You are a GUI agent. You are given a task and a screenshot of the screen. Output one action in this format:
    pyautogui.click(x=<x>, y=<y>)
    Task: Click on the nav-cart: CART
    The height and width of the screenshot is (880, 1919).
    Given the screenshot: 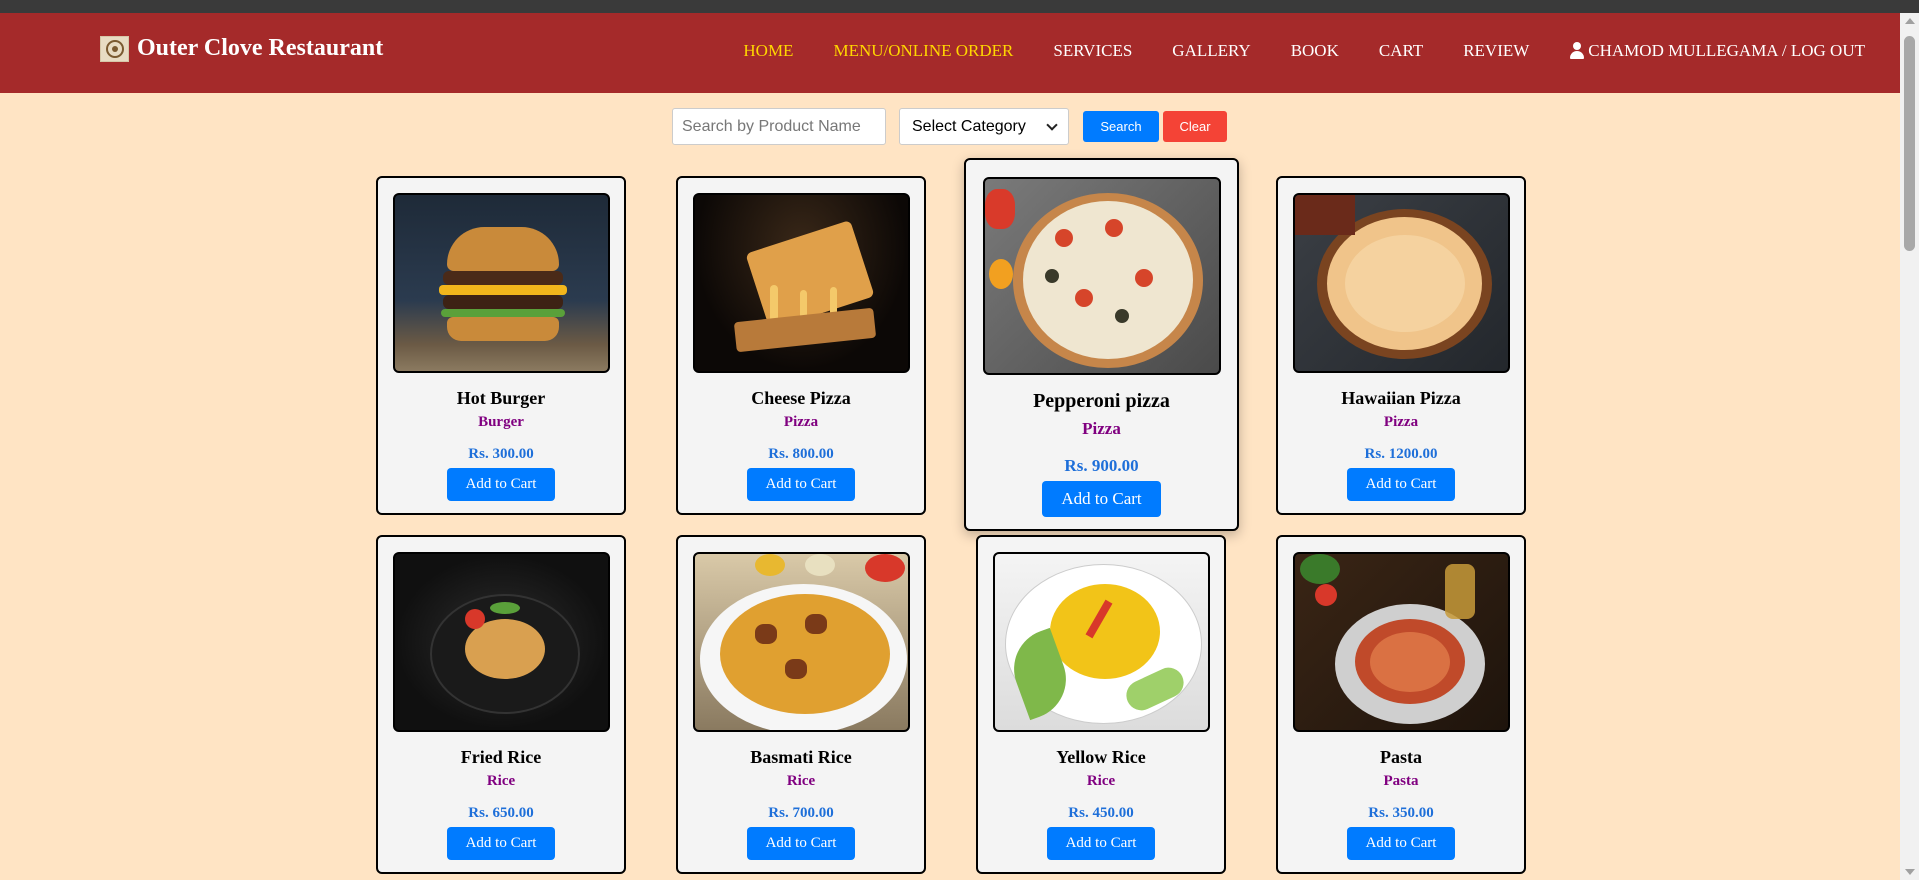 What is the action you would take?
    pyautogui.click(x=1401, y=51)
    